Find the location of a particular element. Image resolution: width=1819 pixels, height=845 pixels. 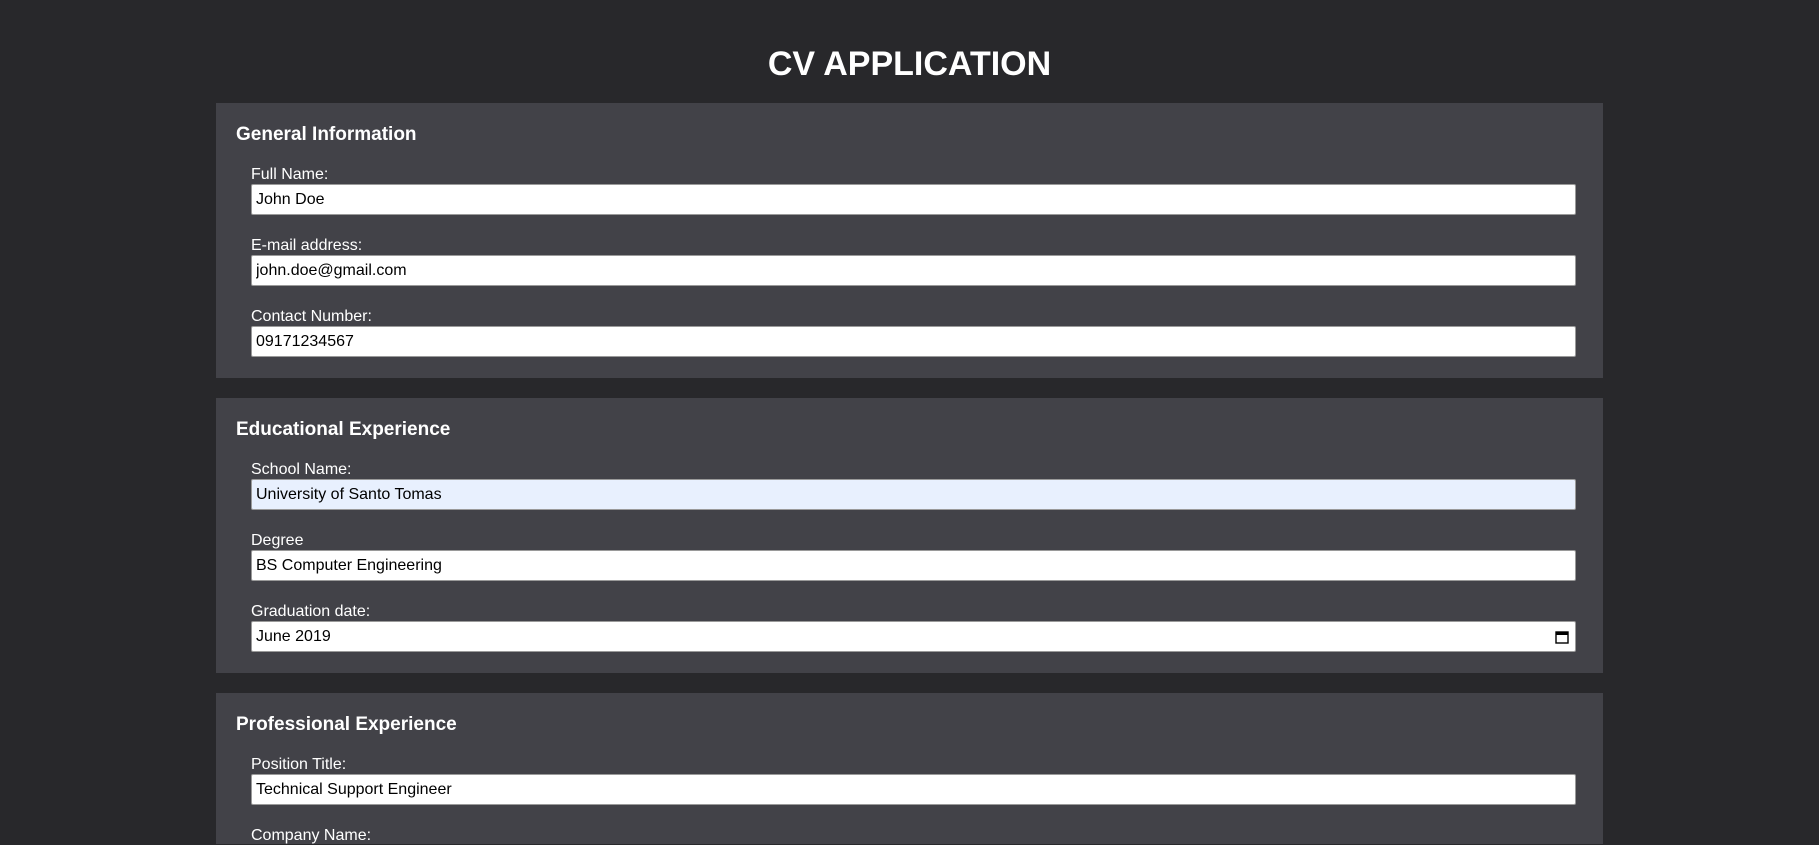

full-name-input is located at coordinates (913, 199).